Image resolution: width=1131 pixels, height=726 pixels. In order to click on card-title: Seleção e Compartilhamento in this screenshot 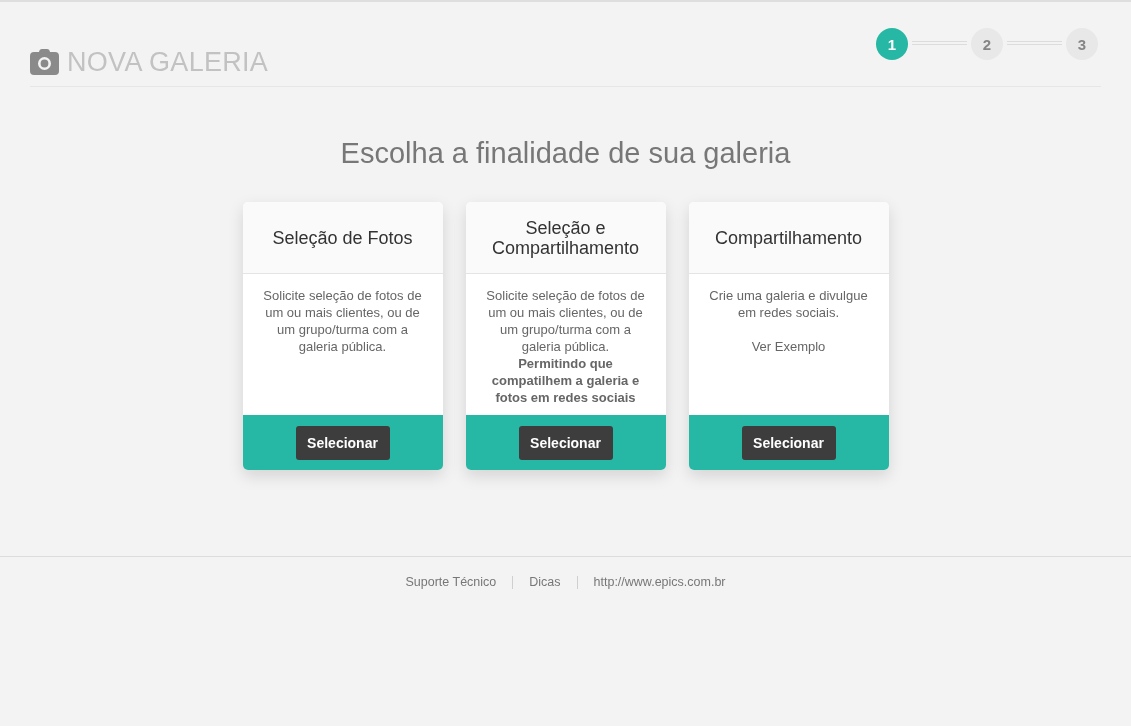, I will do `click(565, 237)`.